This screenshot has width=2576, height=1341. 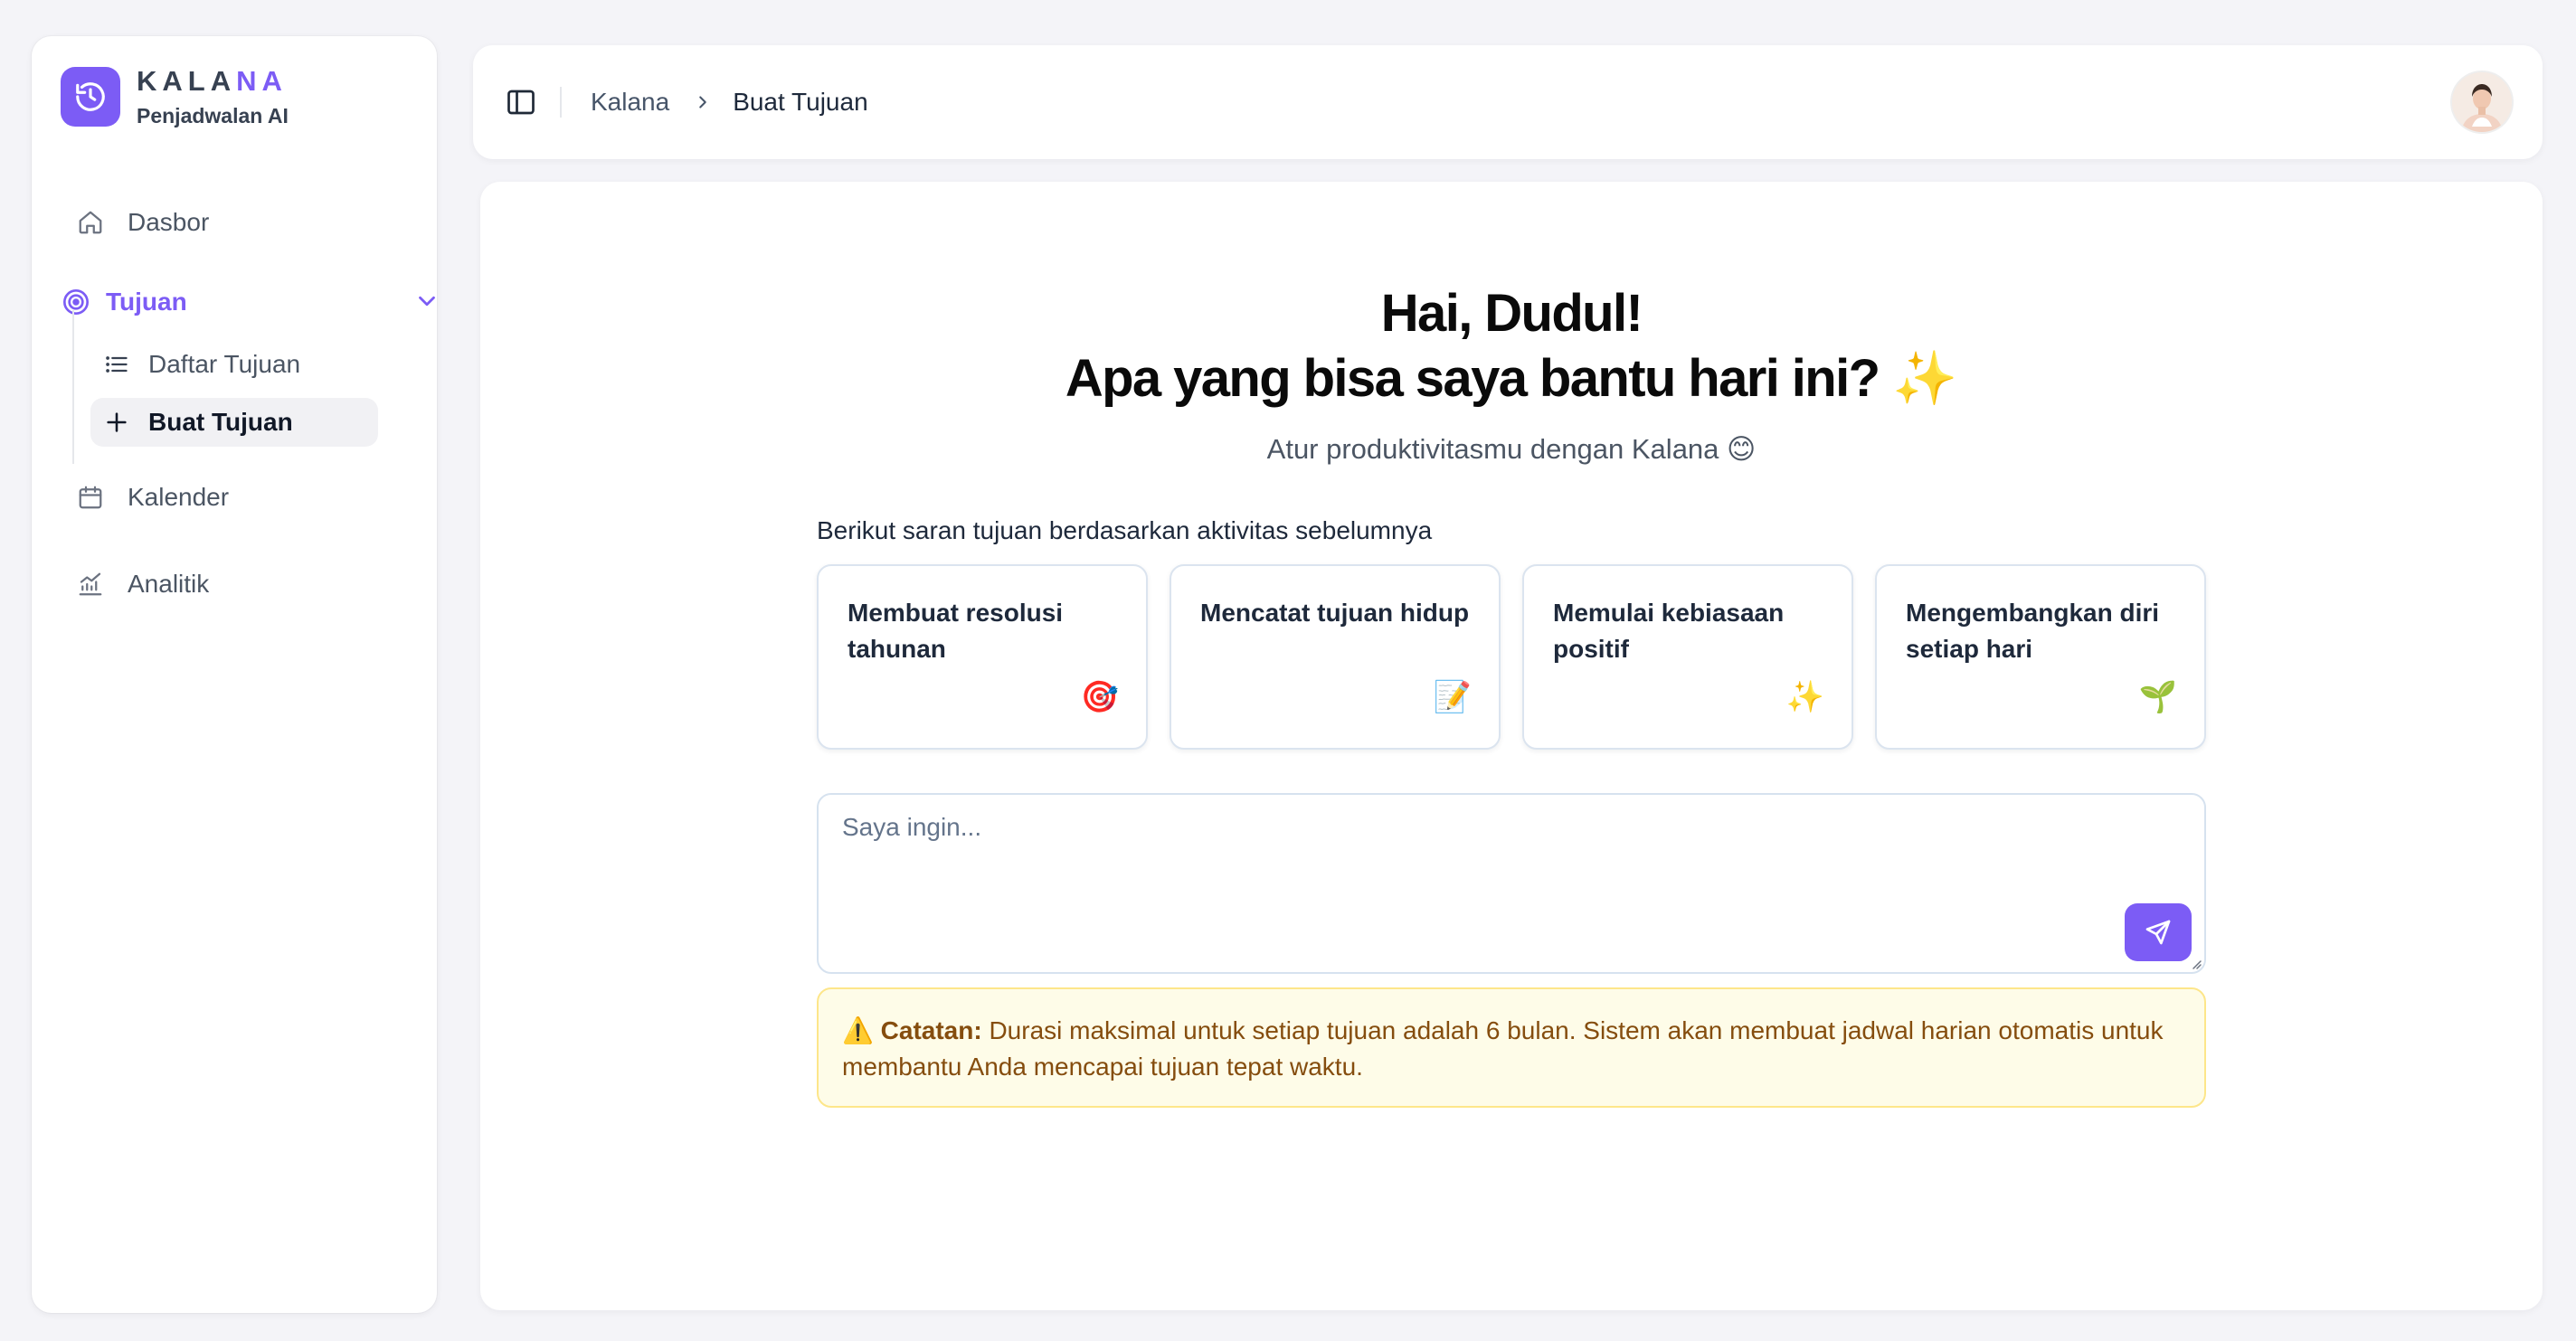 What do you see at coordinates (1511, 378) in the screenshot?
I see `greeting-question: Apa yang bisa saya bantu hari ini? ✨` at bounding box center [1511, 378].